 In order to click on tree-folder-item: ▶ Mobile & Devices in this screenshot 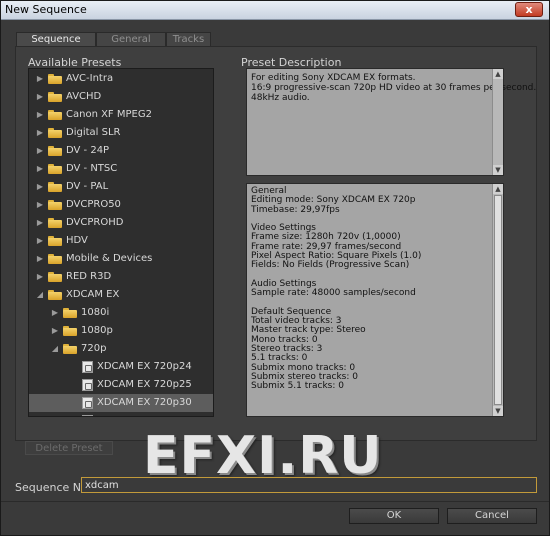, I will do `click(121, 259)`.